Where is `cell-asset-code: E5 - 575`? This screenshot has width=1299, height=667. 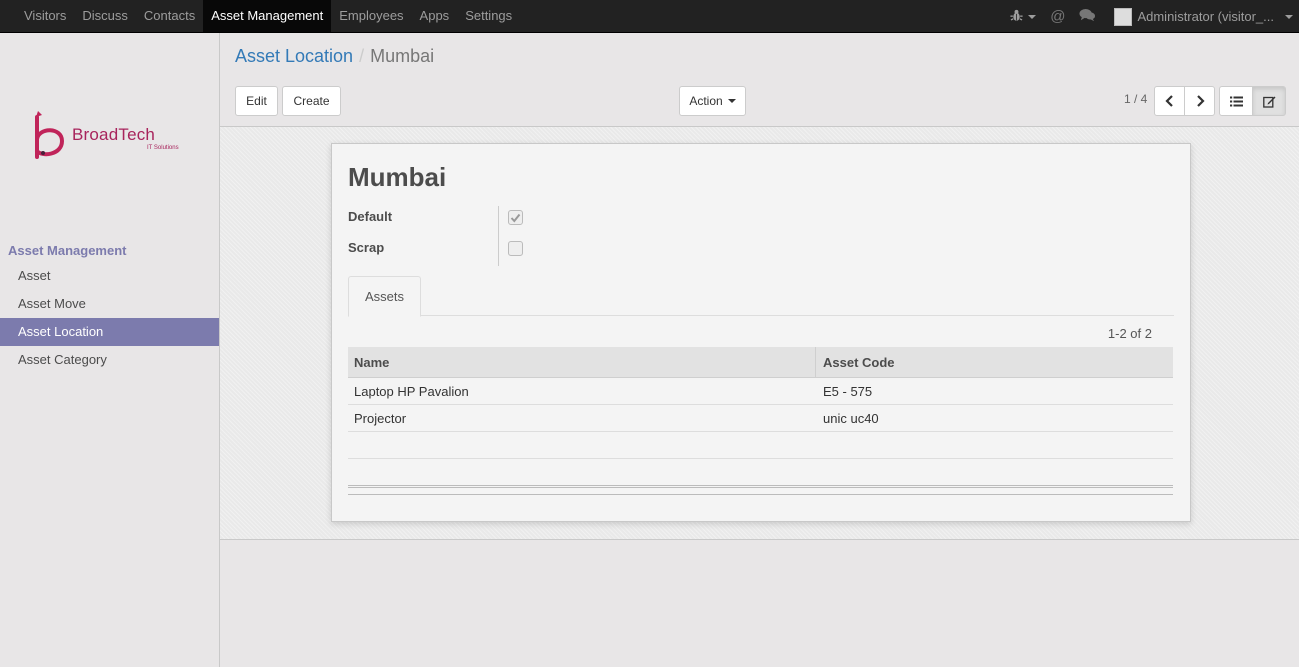 cell-asset-code: E5 - 575 is located at coordinates (848, 391).